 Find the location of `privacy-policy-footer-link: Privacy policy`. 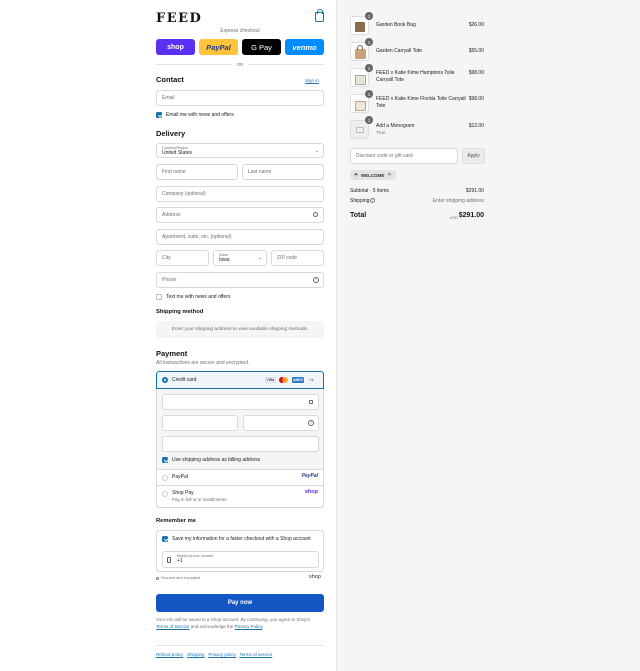

privacy-policy-footer-link: Privacy policy is located at coordinates (222, 654).